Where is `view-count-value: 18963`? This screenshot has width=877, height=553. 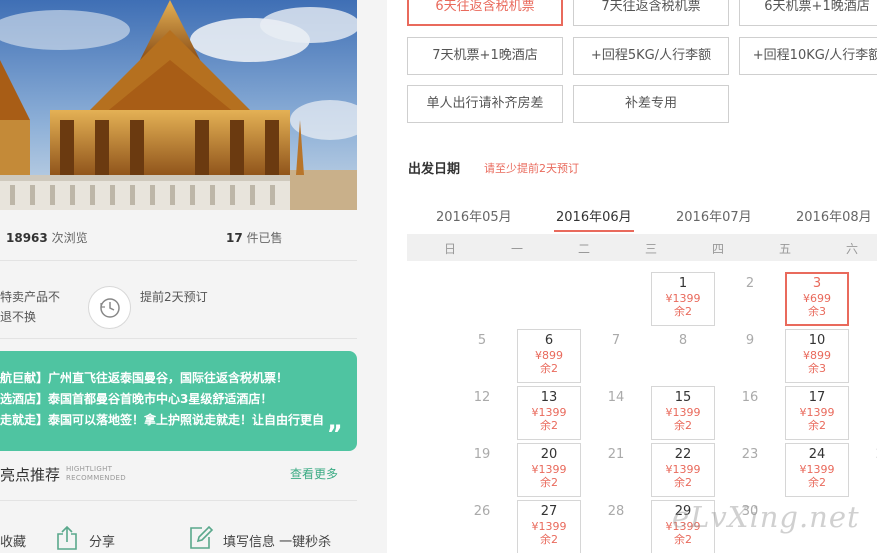 view-count-value: 18963 is located at coordinates (27, 238).